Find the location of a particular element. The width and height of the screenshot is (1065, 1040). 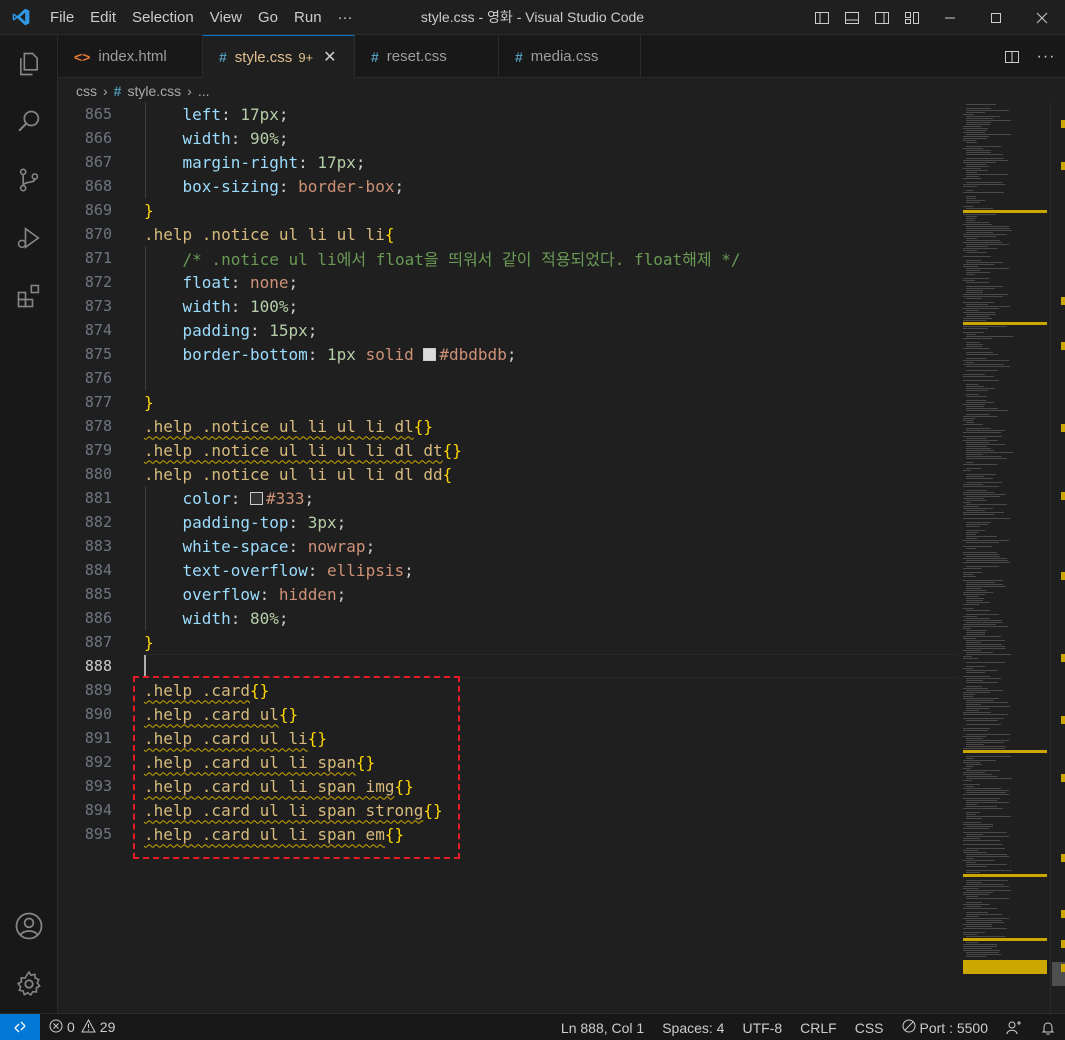

language-mode: CSS is located at coordinates (869, 1027).